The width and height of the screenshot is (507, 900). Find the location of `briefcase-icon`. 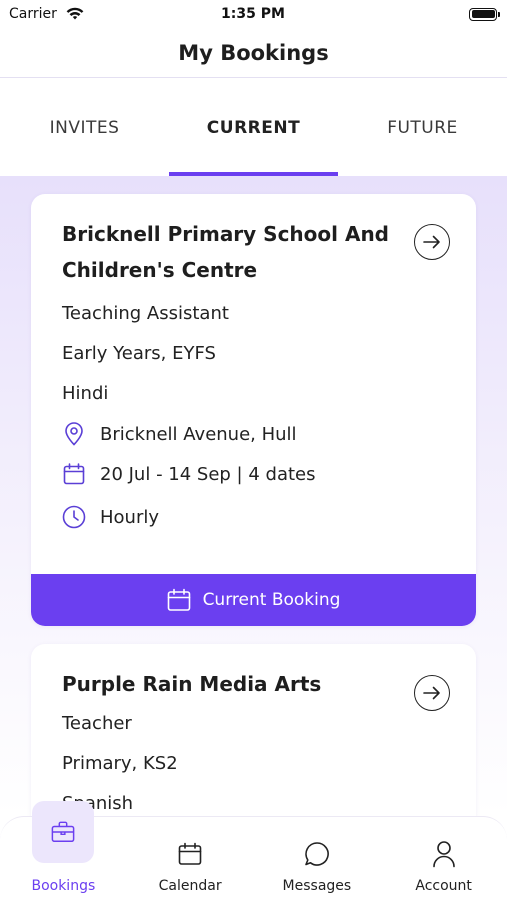

briefcase-icon is located at coordinates (63, 832).